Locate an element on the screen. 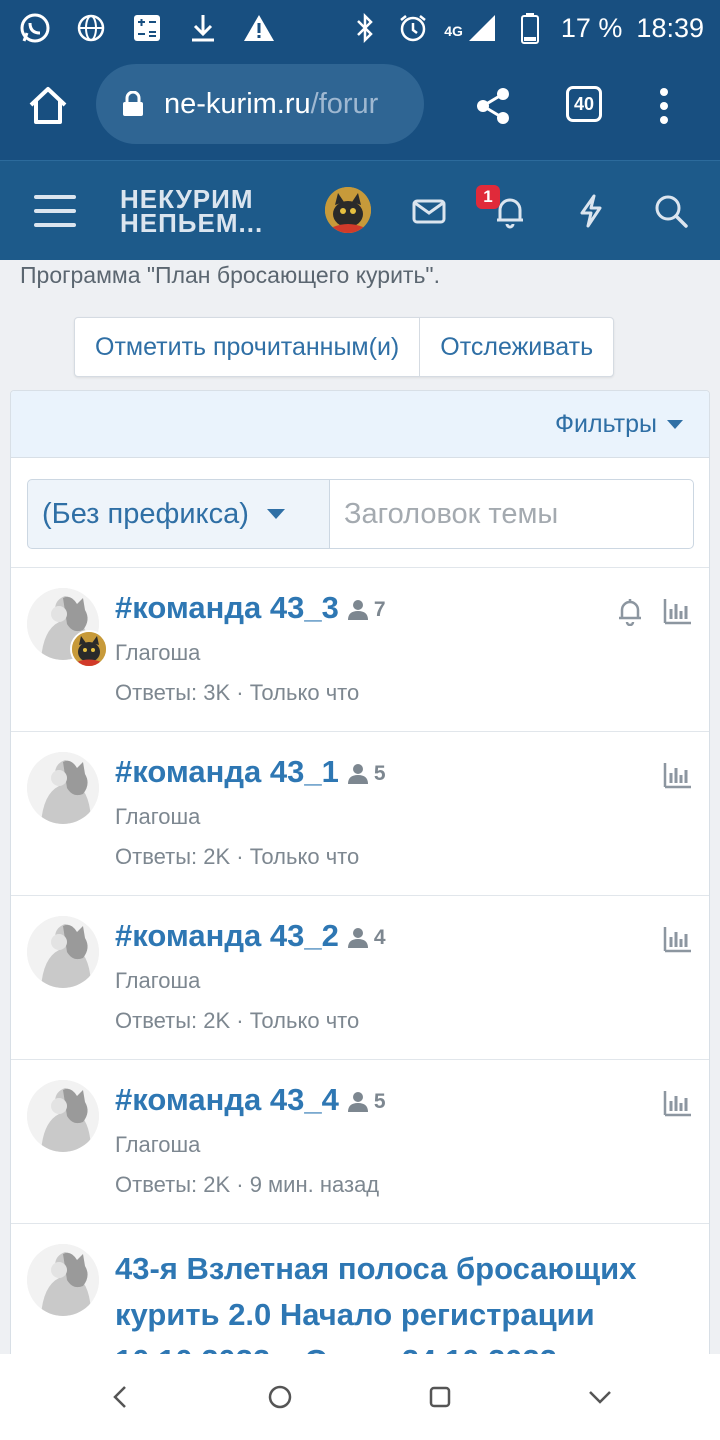 Image resolution: width=720 pixels, height=1440 pixels. thread-title: #команда 43_2 4 is located at coordinates (250, 936).